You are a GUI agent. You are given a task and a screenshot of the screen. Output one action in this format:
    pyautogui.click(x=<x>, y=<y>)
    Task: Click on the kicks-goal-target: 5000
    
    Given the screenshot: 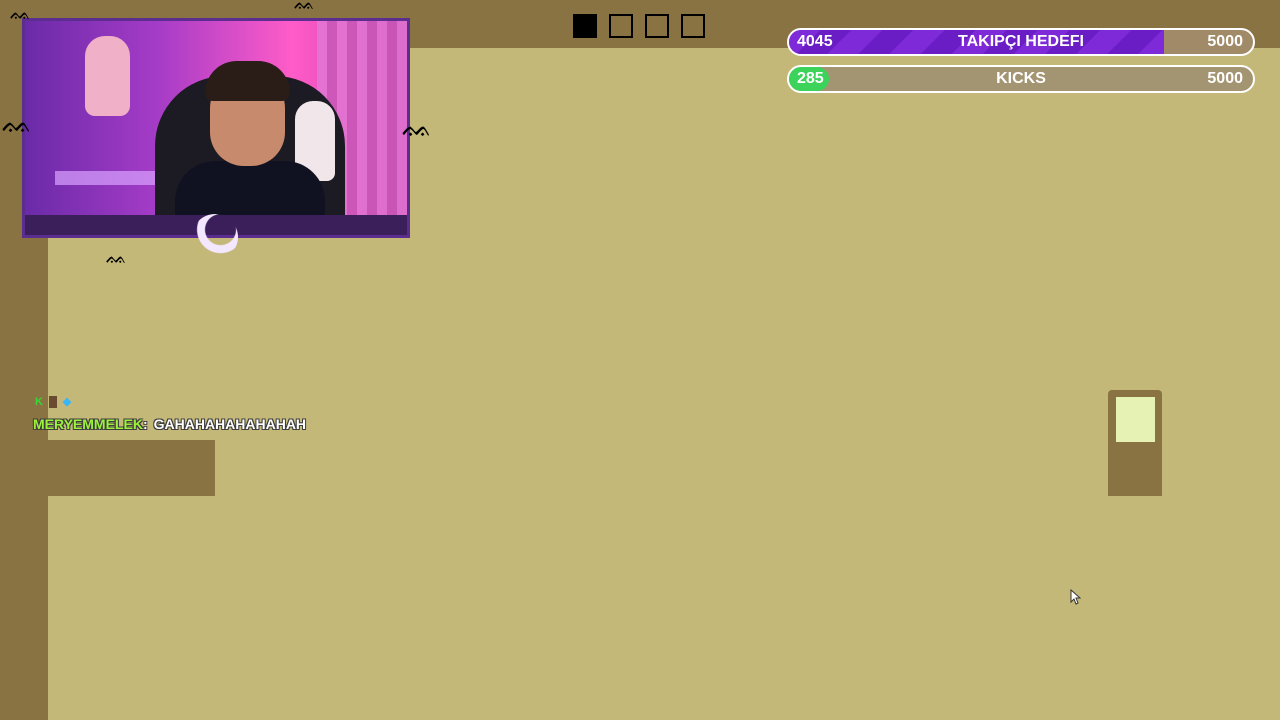 What is the action you would take?
    pyautogui.click(x=1225, y=78)
    